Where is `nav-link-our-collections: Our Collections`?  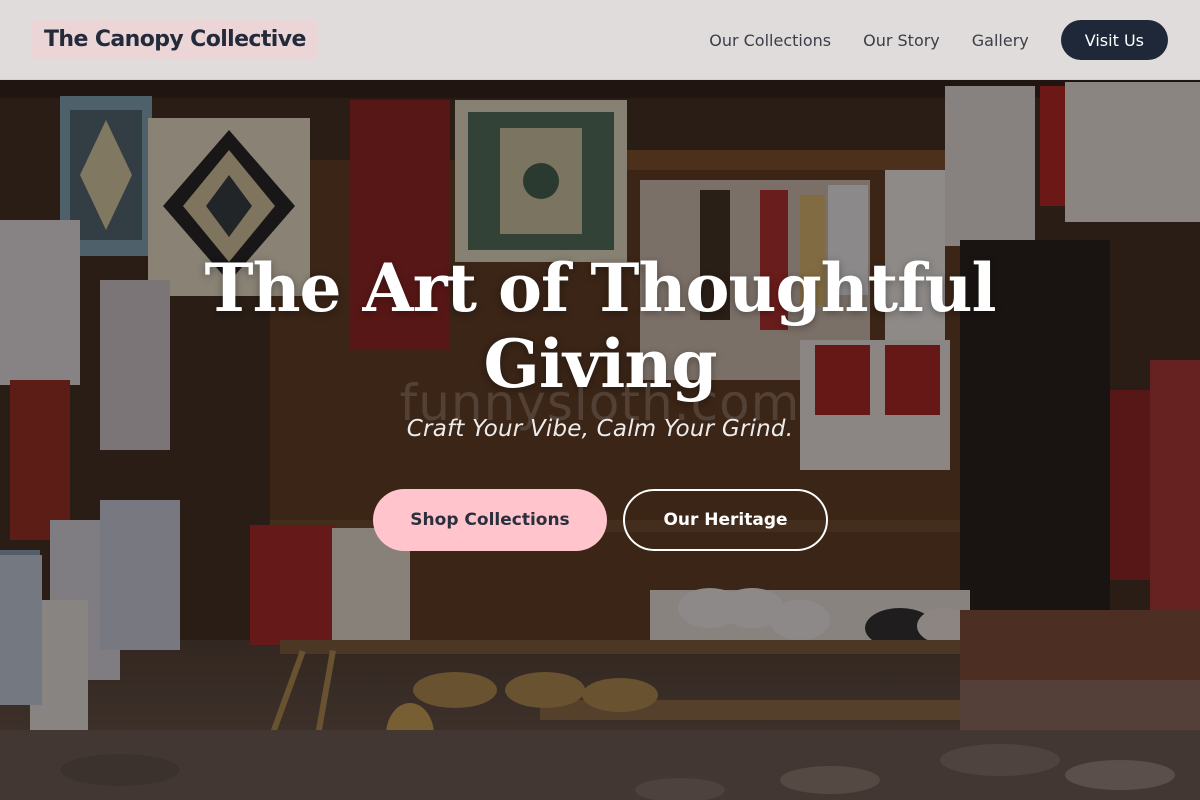
nav-link-our-collections: Our Collections is located at coordinates (770, 40).